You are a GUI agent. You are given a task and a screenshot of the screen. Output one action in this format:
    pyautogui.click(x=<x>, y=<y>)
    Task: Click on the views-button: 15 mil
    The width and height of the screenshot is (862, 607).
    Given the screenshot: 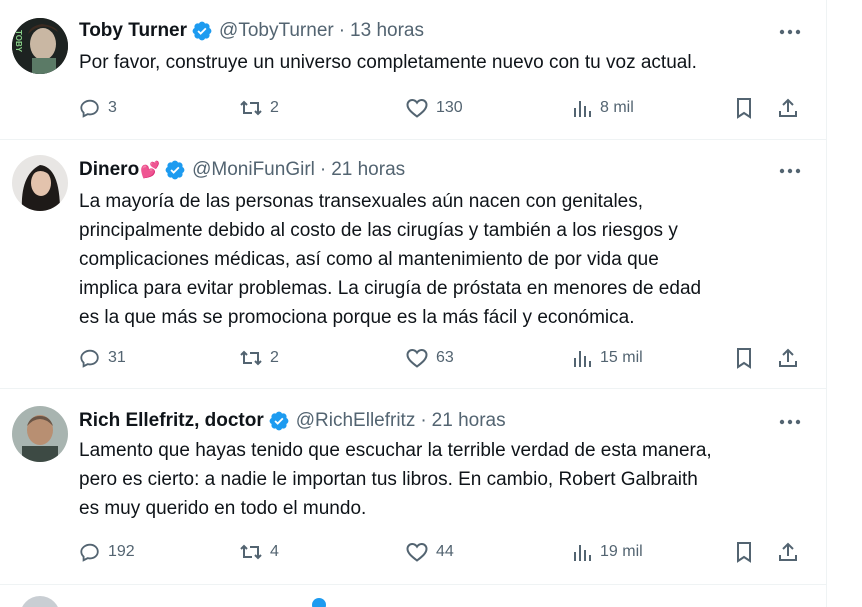 What is the action you would take?
    pyautogui.click(x=607, y=358)
    